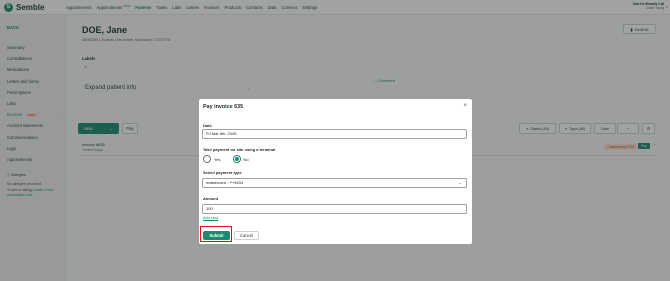 This screenshot has height=281, width=670. Describe the element at coordinates (246, 159) in the screenshot. I see `radio-no-label: No` at that location.